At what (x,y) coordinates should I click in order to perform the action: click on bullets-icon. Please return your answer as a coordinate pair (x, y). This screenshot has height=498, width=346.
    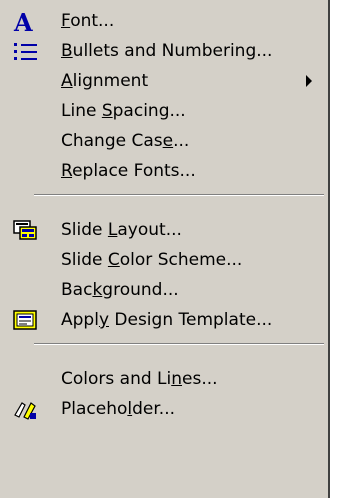
    Looking at the image, I should click on (26, 52).